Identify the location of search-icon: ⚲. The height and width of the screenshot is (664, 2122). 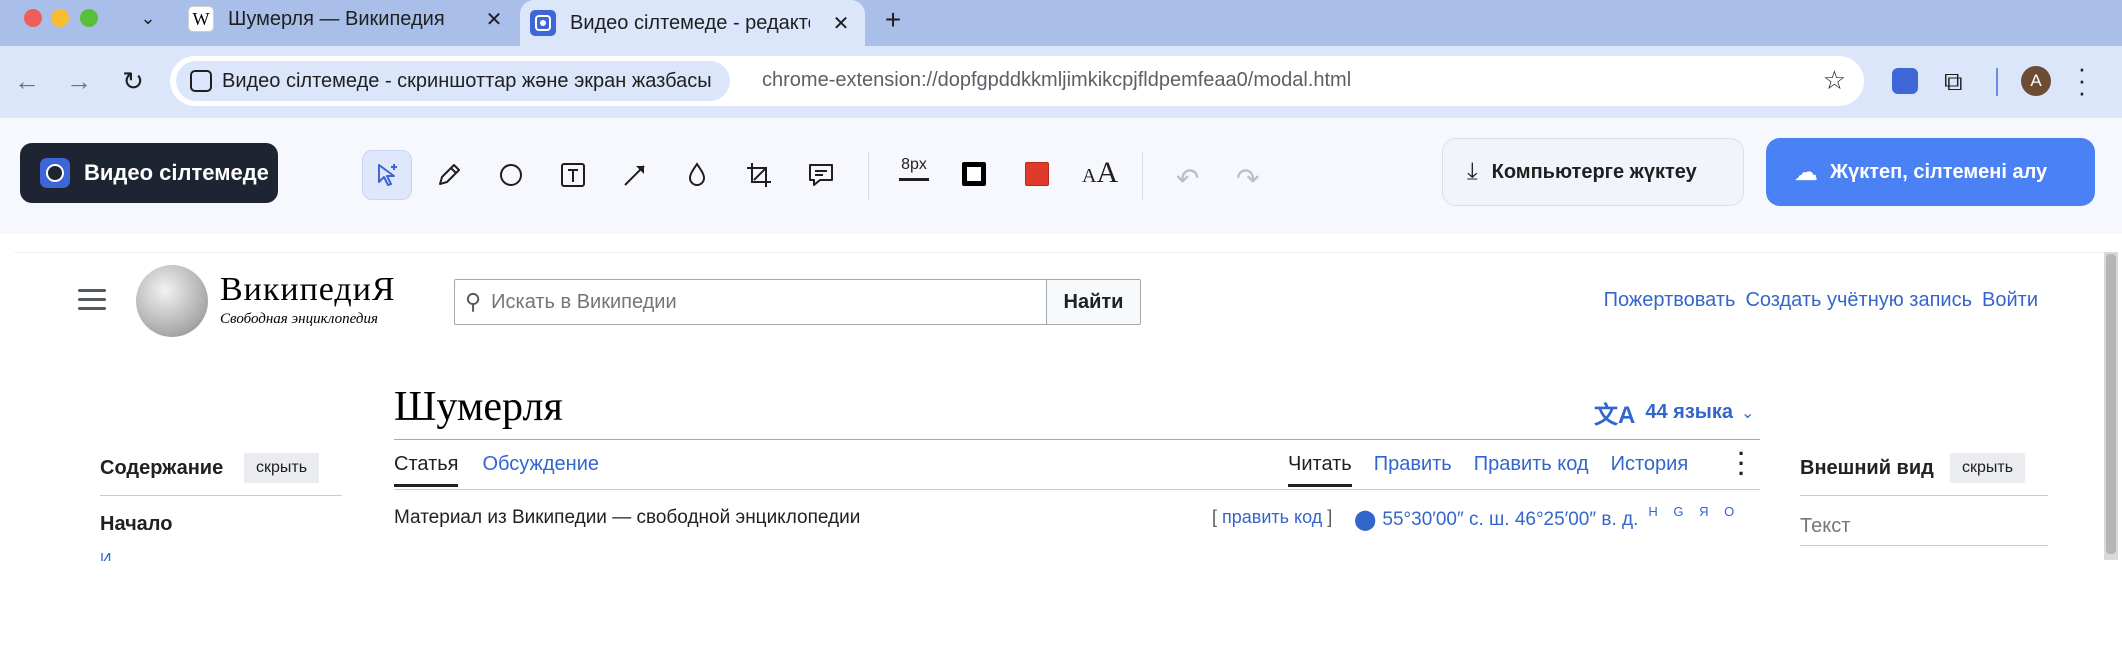
(473, 301).